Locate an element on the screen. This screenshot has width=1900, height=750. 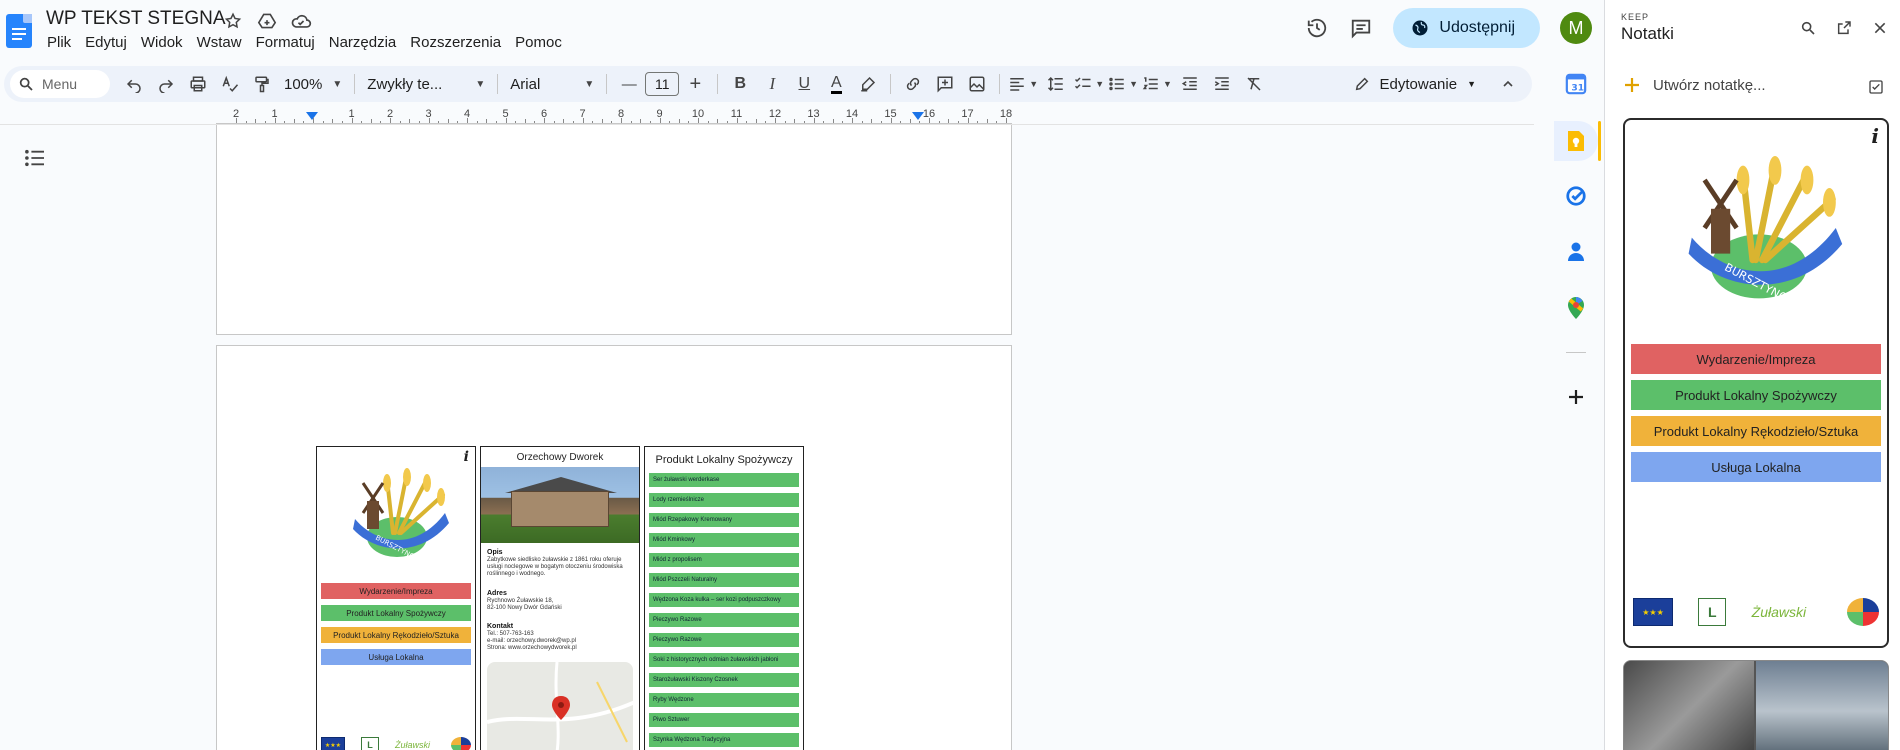
insert-image-button is located at coordinates (977, 84).